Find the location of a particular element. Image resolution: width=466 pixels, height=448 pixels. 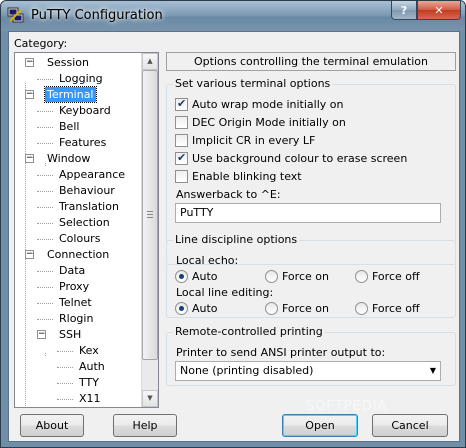

local-editing-force-on-label: Force on is located at coordinates (305, 308).